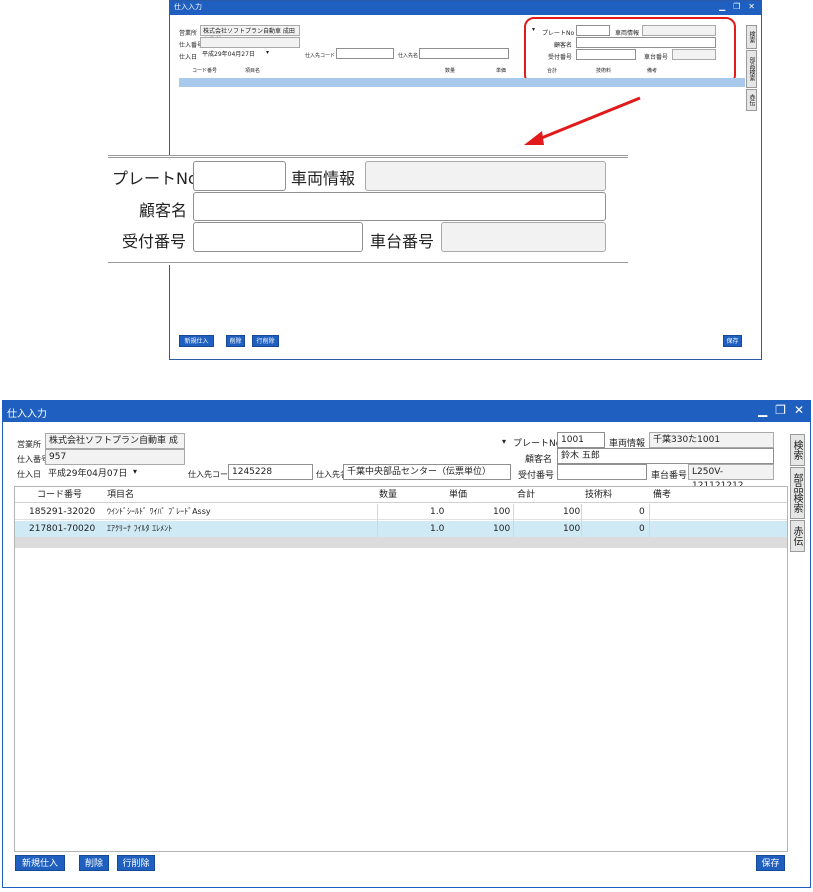  Describe the element at coordinates (539, 460) in the screenshot. I see `customer-label: 顧客名` at that location.